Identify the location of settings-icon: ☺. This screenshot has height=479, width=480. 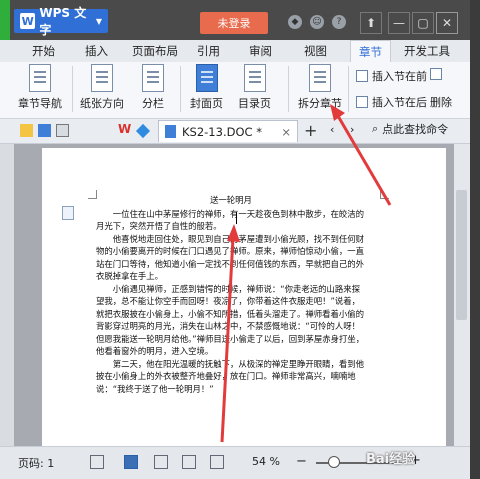
(317, 22).